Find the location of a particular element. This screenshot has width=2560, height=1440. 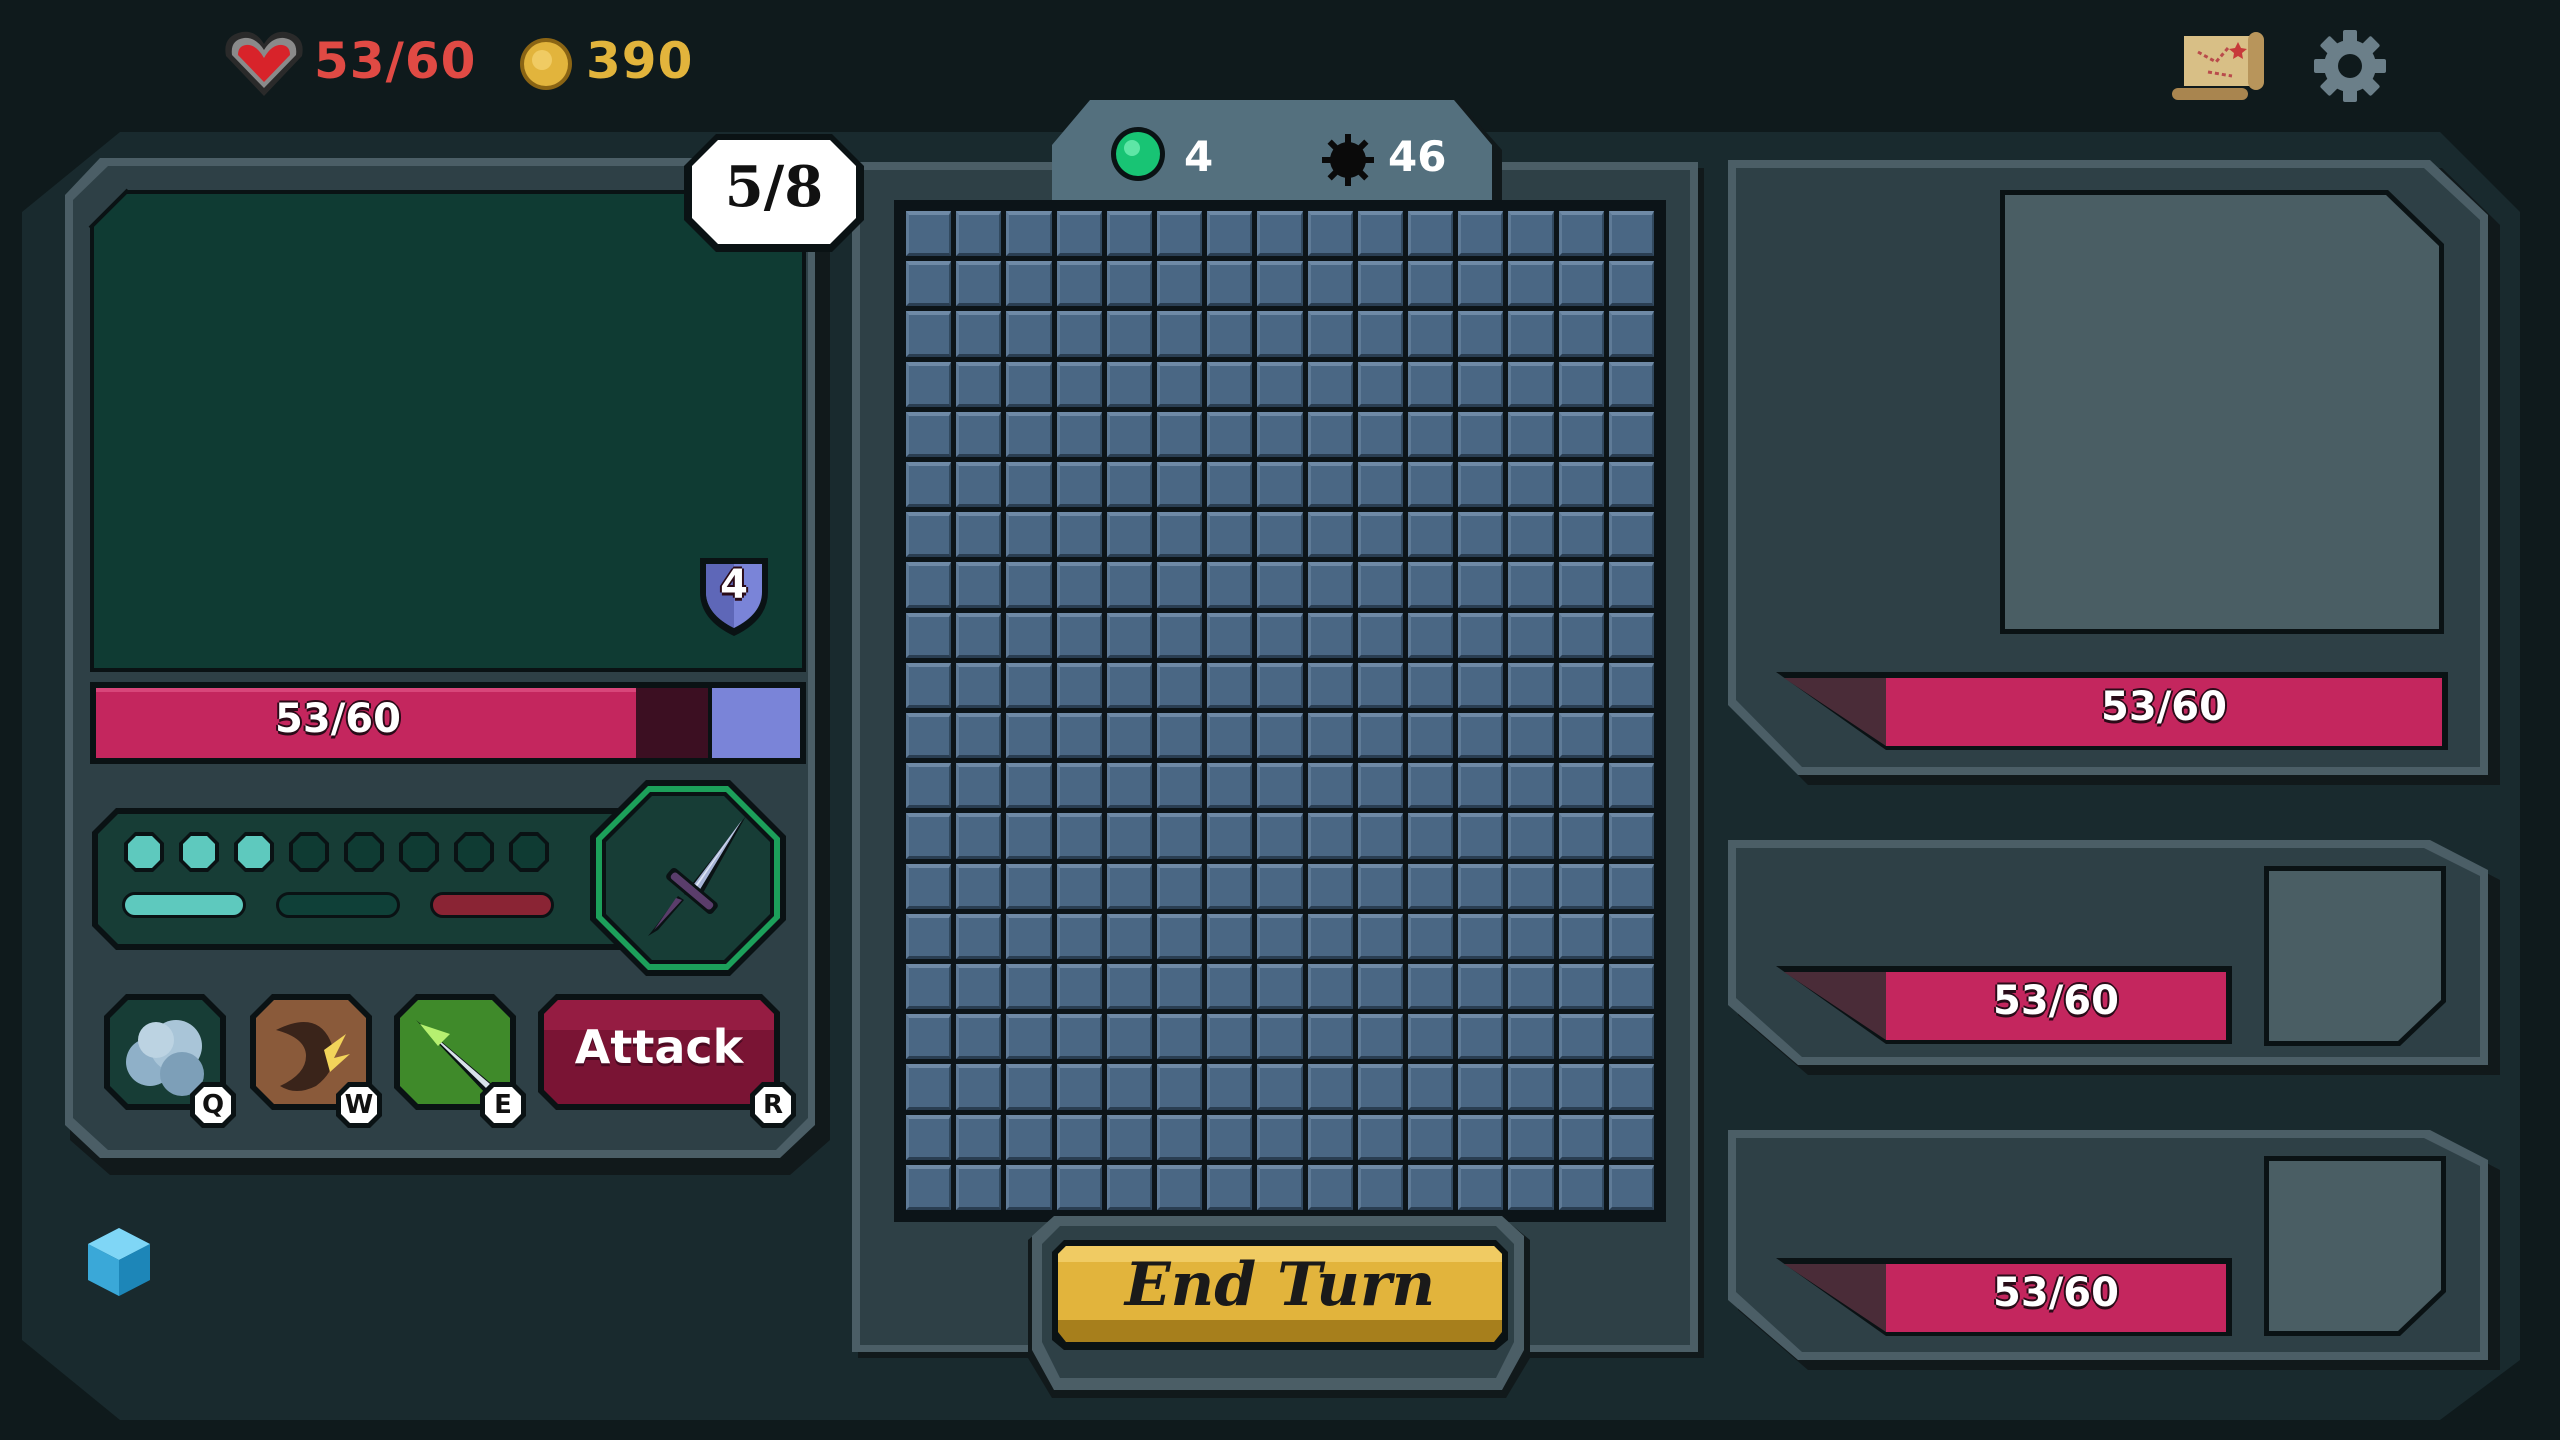

gear-icon is located at coordinates (2350, 66).